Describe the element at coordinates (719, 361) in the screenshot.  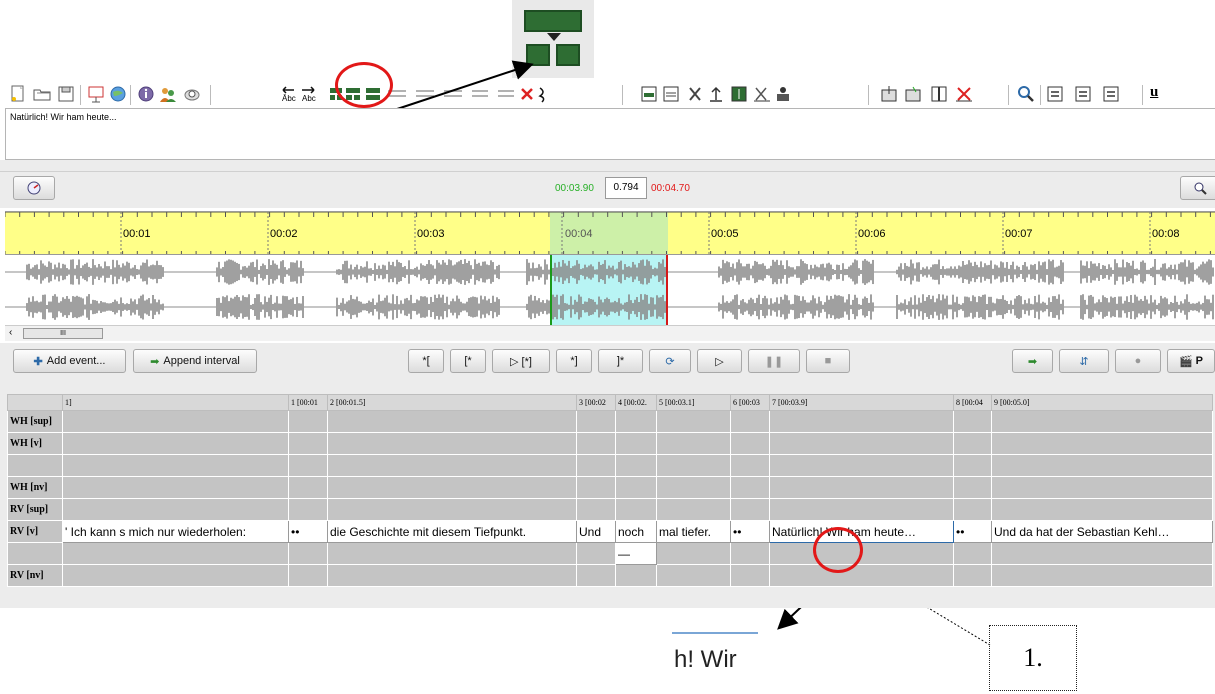
I see `play-button: ▷` at that location.